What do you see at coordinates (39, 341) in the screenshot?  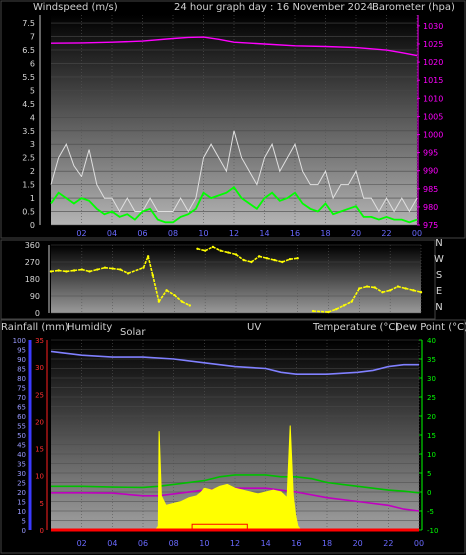 I see `y-rain-tick-label: 35` at bounding box center [39, 341].